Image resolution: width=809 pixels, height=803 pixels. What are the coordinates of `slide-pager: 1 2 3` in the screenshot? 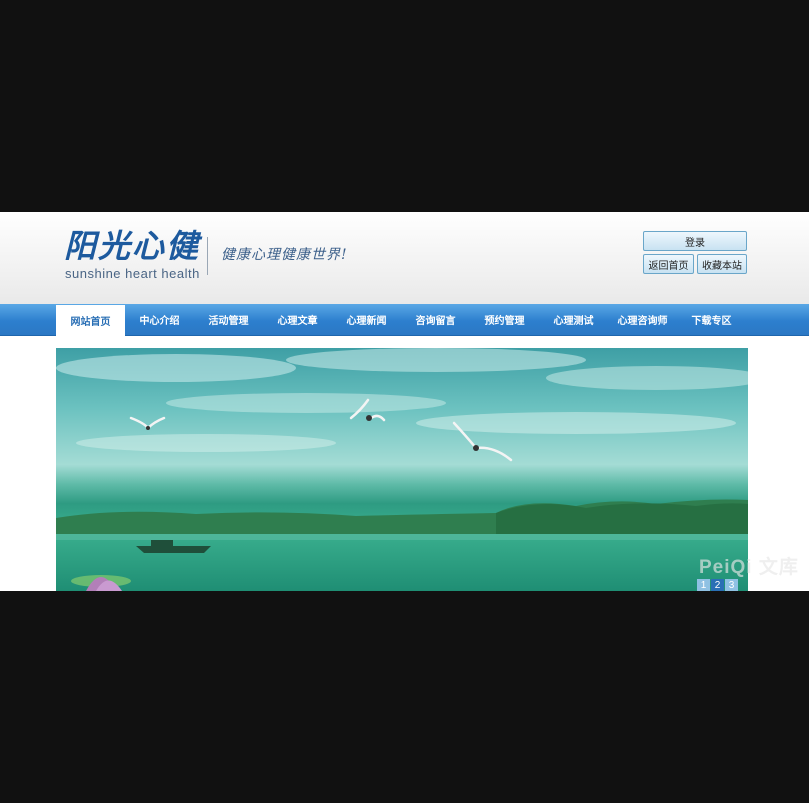 It's located at (717, 585).